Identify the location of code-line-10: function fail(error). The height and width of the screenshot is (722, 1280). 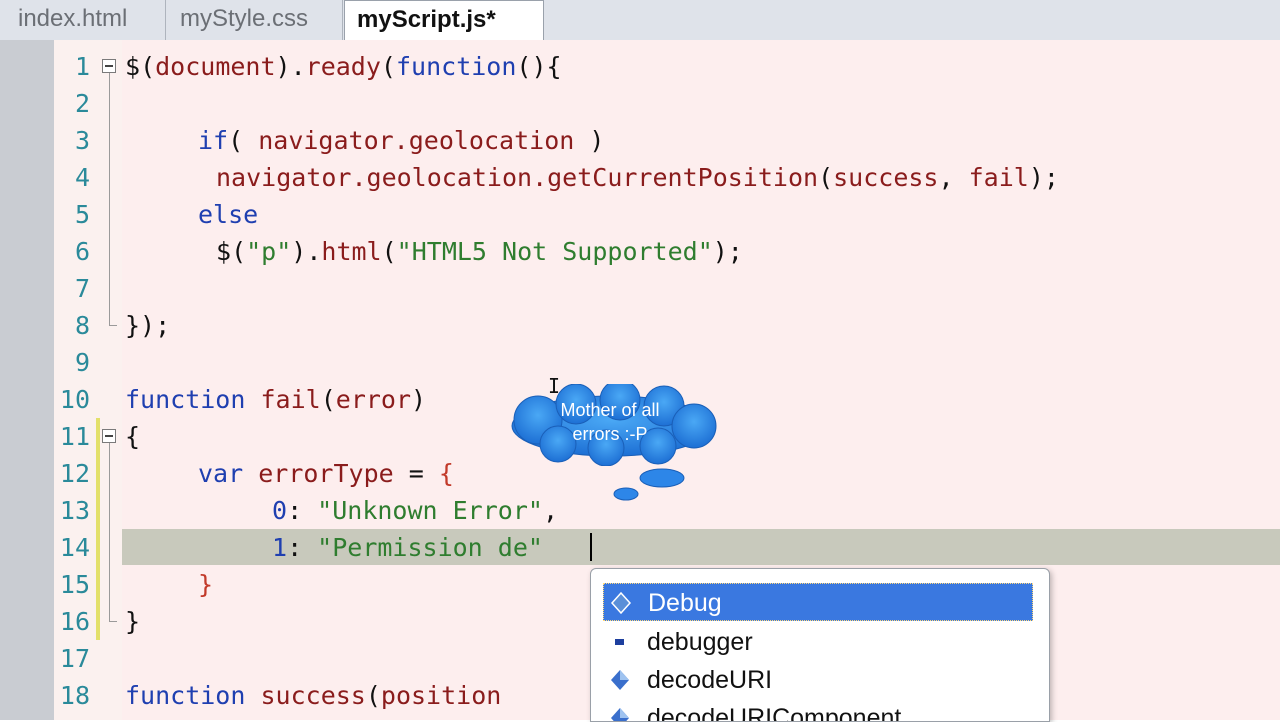
(275, 399).